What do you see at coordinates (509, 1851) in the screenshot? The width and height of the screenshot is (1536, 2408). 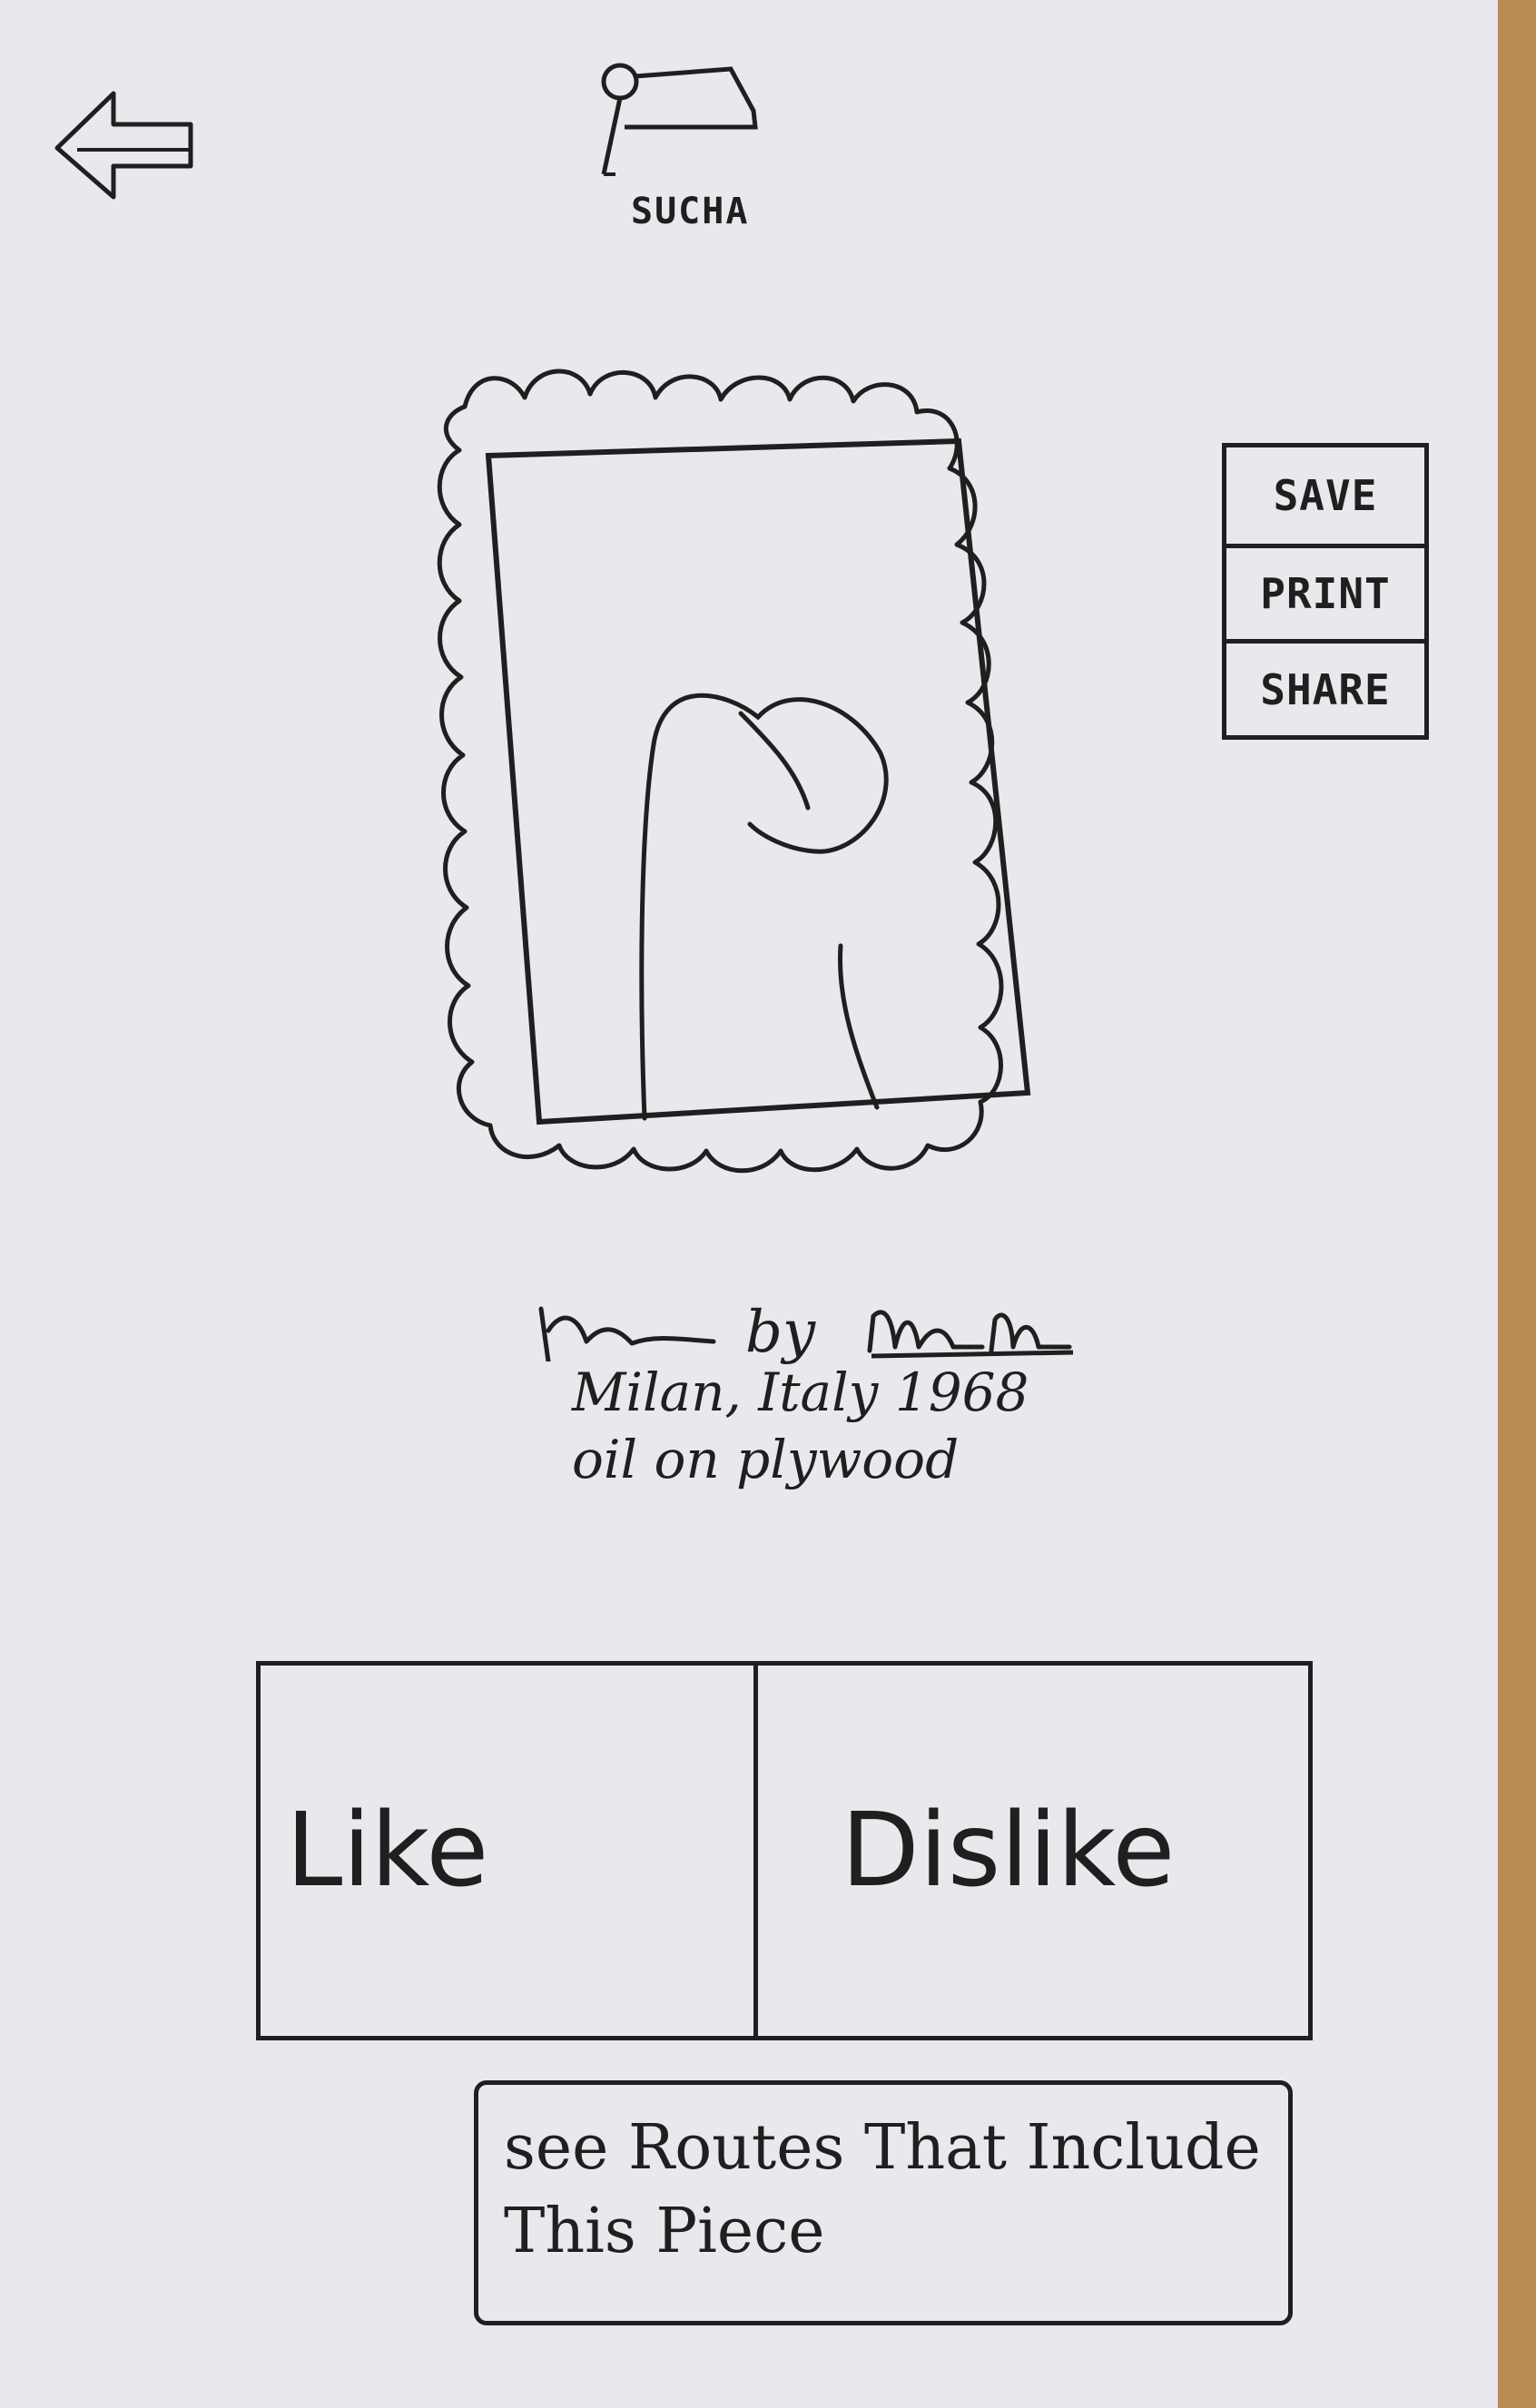 I see `like-button: Like` at bounding box center [509, 1851].